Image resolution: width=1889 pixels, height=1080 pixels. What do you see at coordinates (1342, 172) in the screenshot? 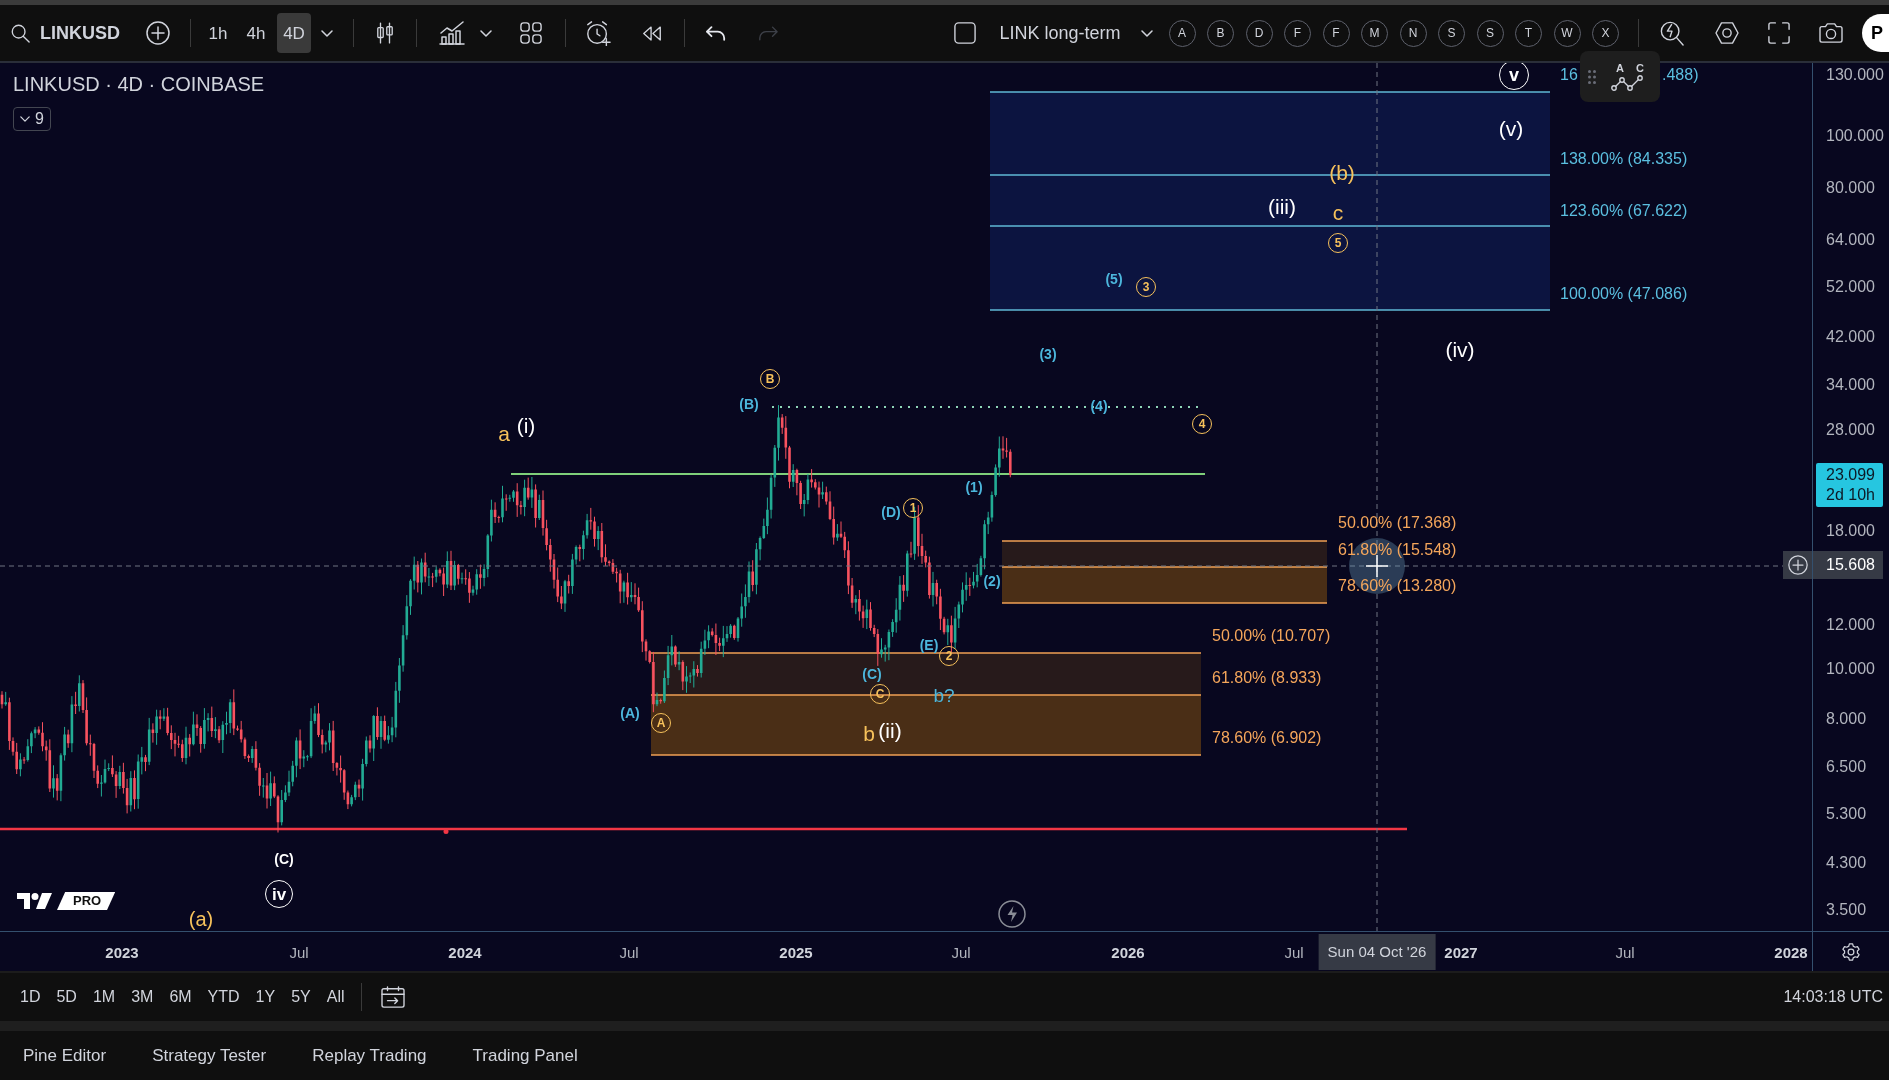
I see `wave-label: (b)` at bounding box center [1342, 172].